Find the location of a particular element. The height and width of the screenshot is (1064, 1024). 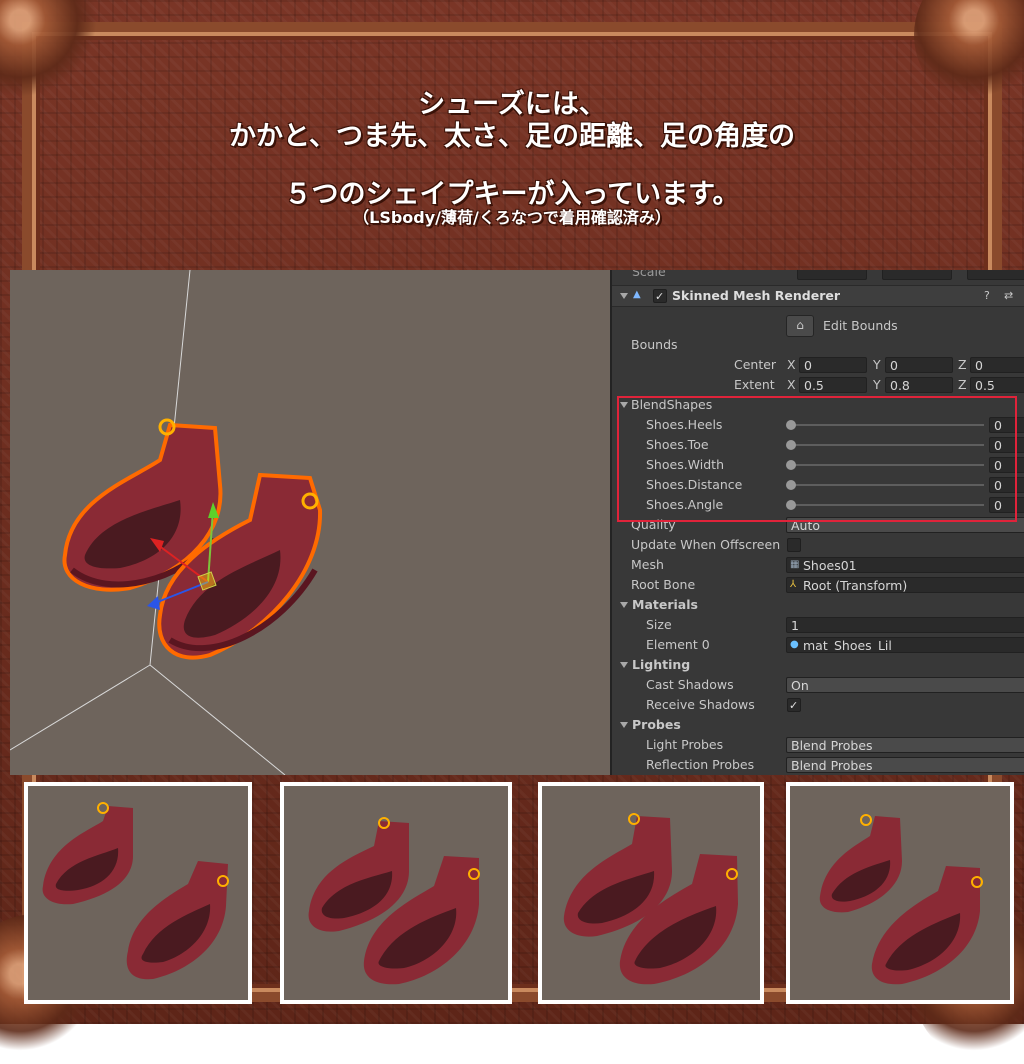

scale-y-field is located at coordinates (917, 275).